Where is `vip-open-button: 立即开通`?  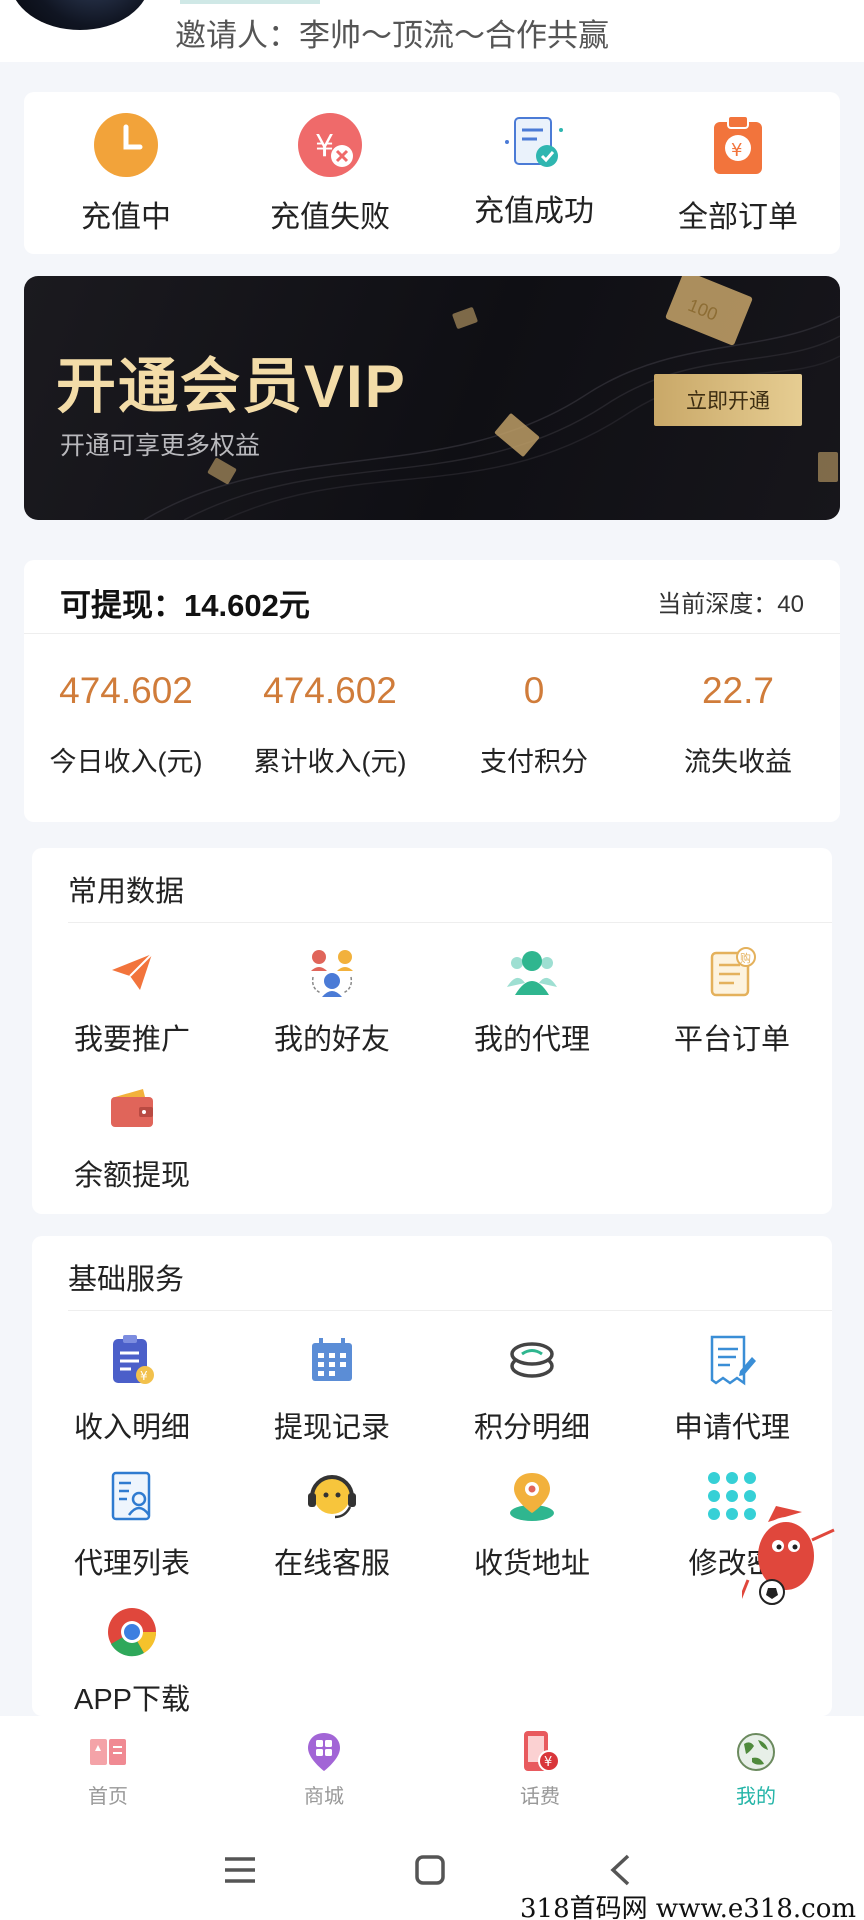
vip-open-button: 立即开通 is located at coordinates (728, 400).